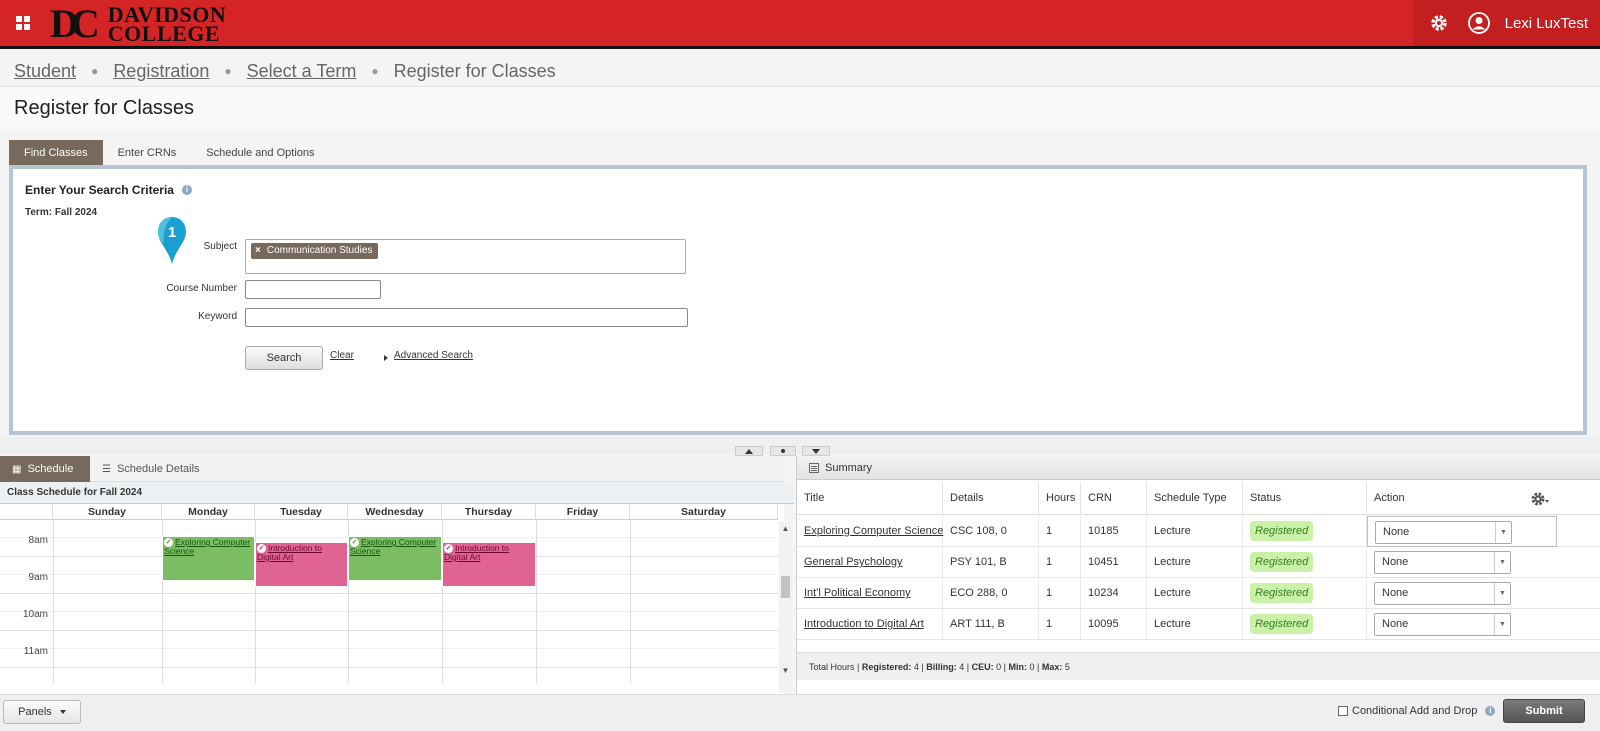  What do you see at coordinates (1060, 498) in the screenshot?
I see `column-header-hours: Hours` at bounding box center [1060, 498].